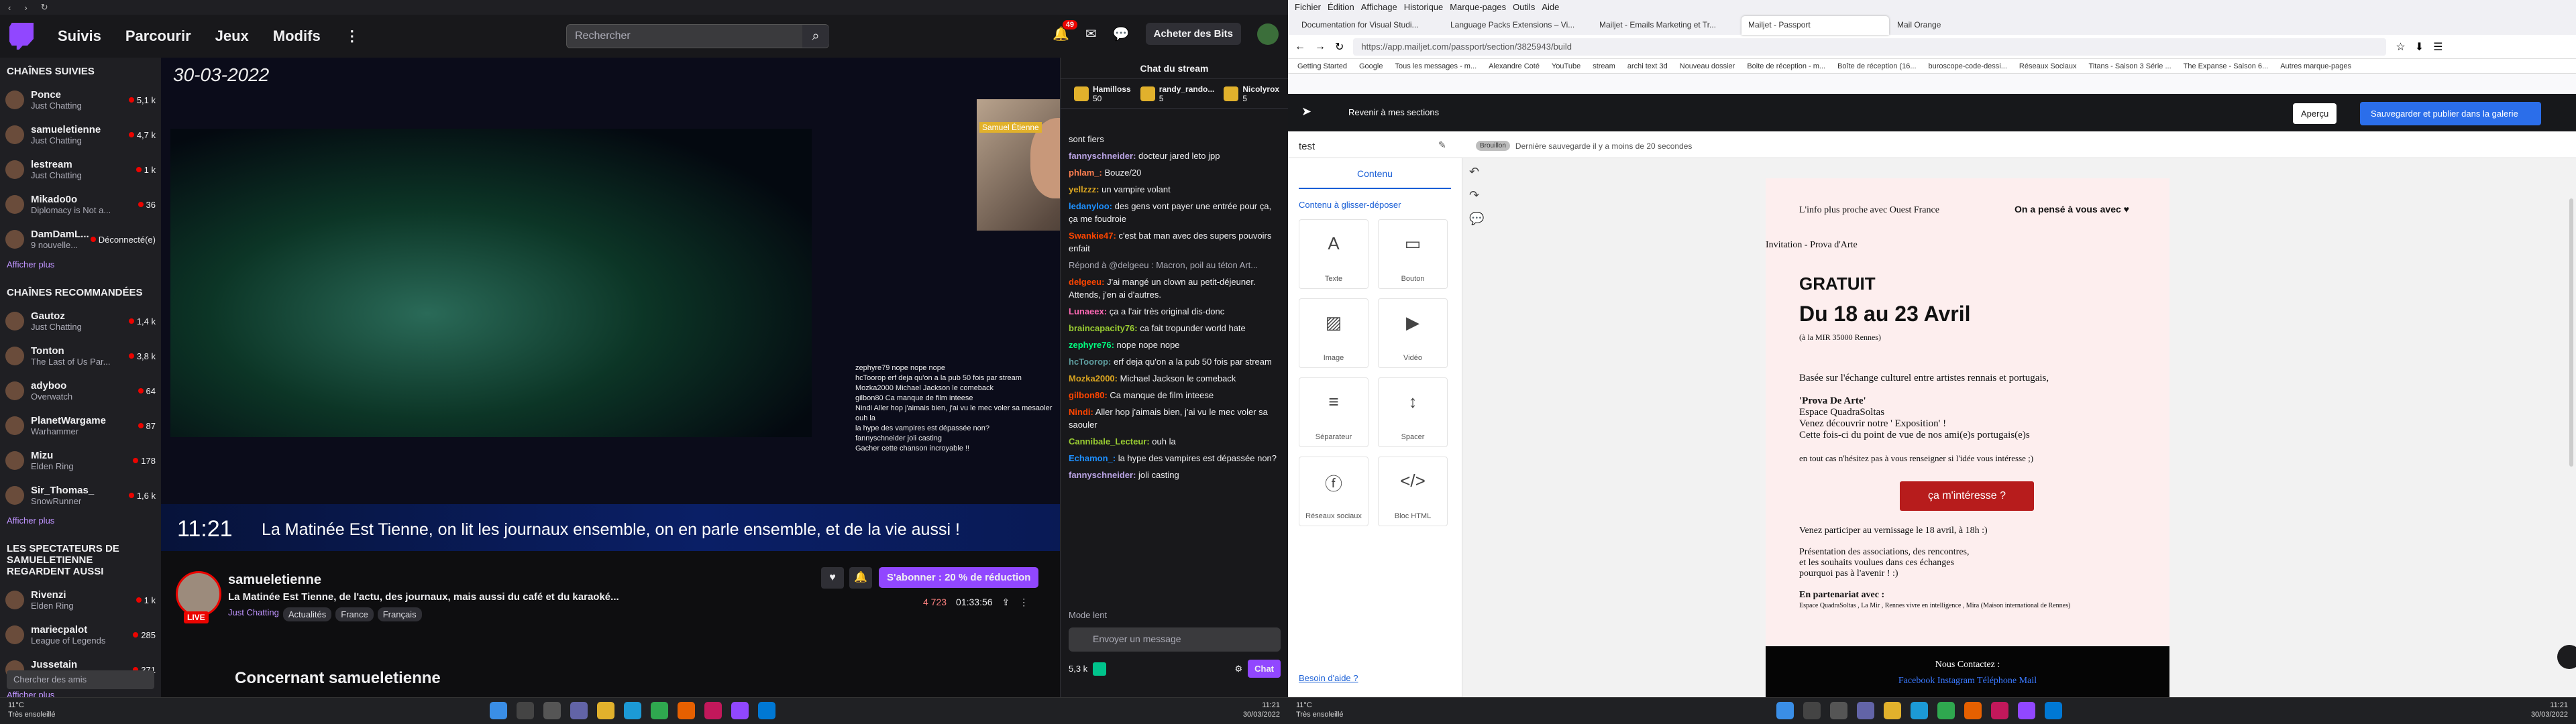 The height and width of the screenshot is (724, 2576). I want to click on forward-icon: ›, so click(25, 8).